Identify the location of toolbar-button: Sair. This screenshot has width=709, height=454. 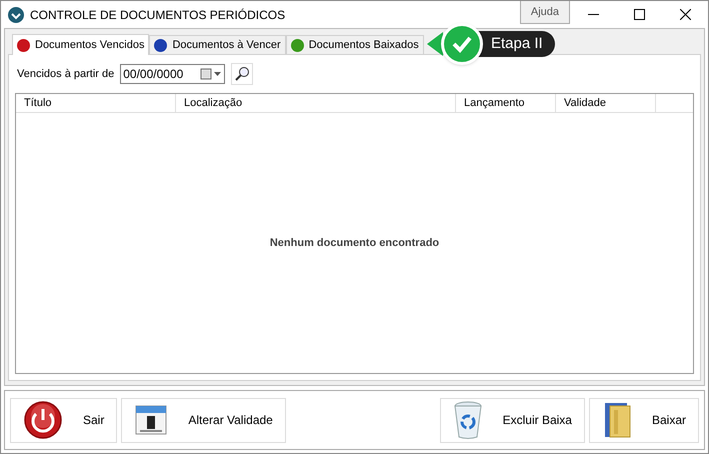
(64, 420).